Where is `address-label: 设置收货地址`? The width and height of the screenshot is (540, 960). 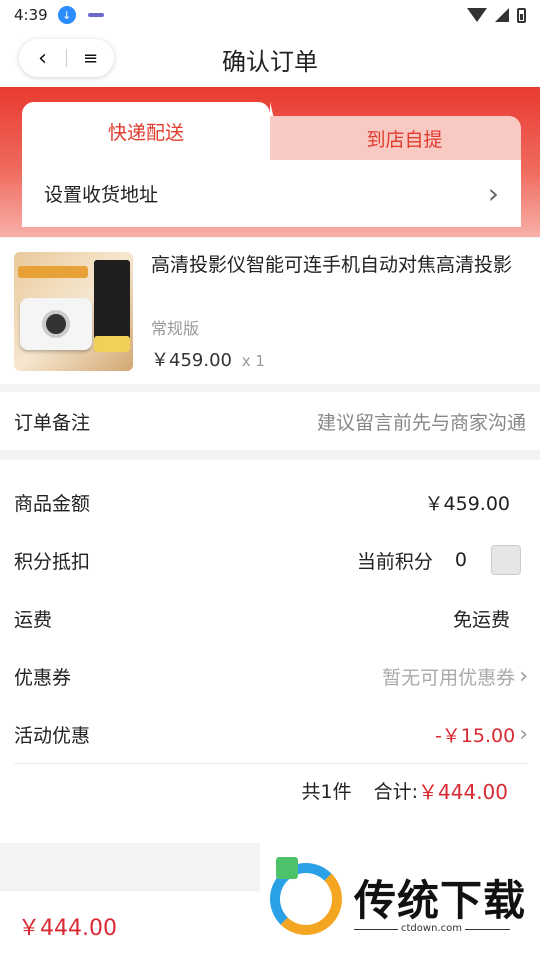
address-label: 设置收货地址 is located at coordinates (101, 195).